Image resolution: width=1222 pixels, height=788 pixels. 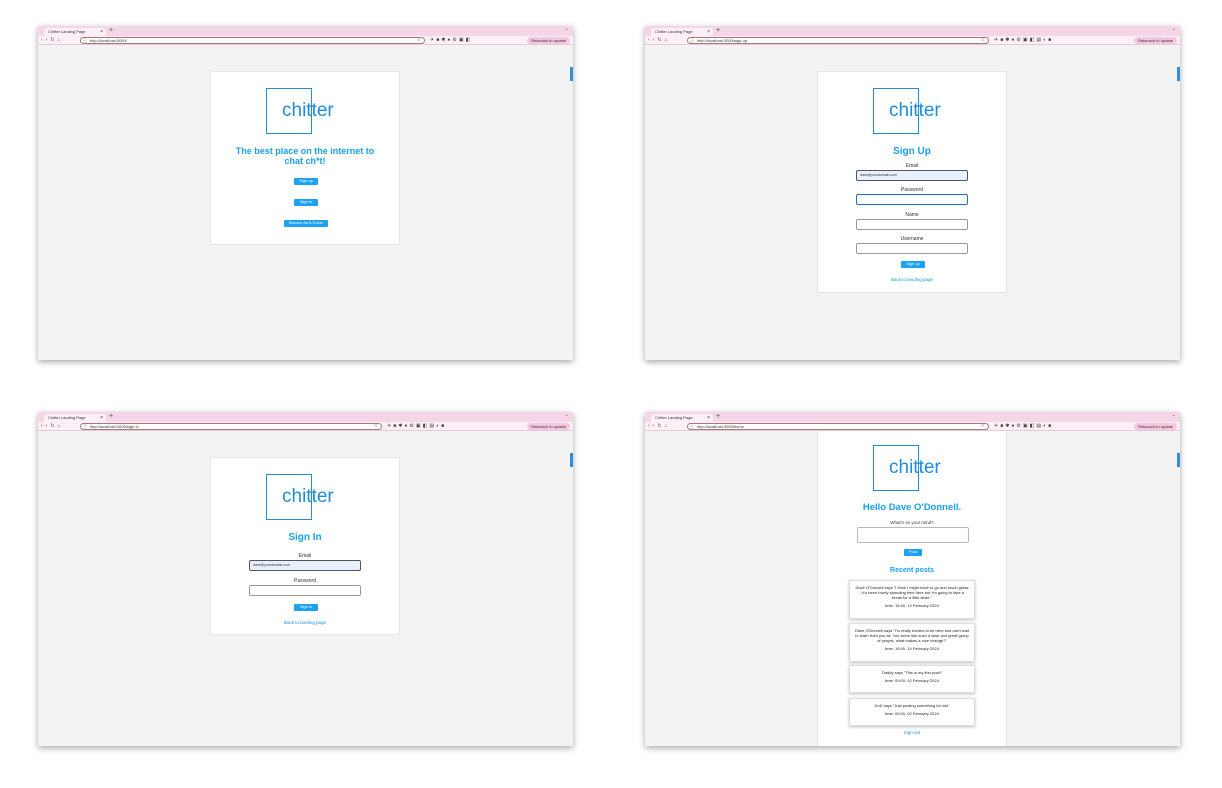 What do you see at coordinates (912, 239) in the screenshot?
I see `username-label: Username` at bounding box center [912, 239].